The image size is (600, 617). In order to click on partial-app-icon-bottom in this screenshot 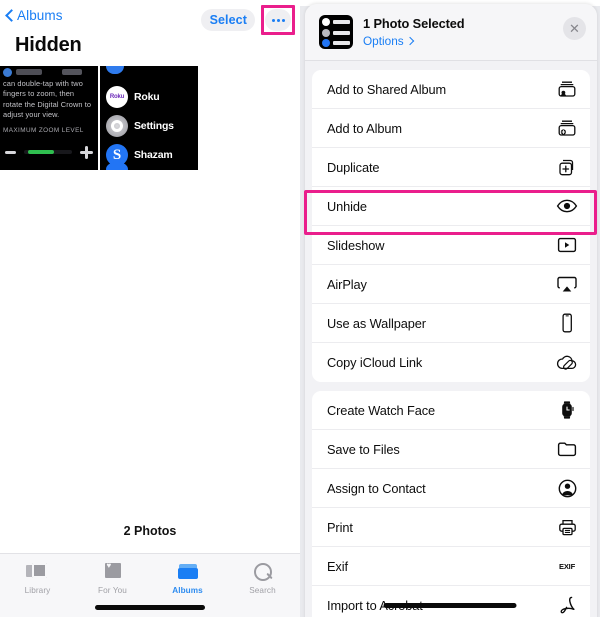, I will do `click(117, 166)`.